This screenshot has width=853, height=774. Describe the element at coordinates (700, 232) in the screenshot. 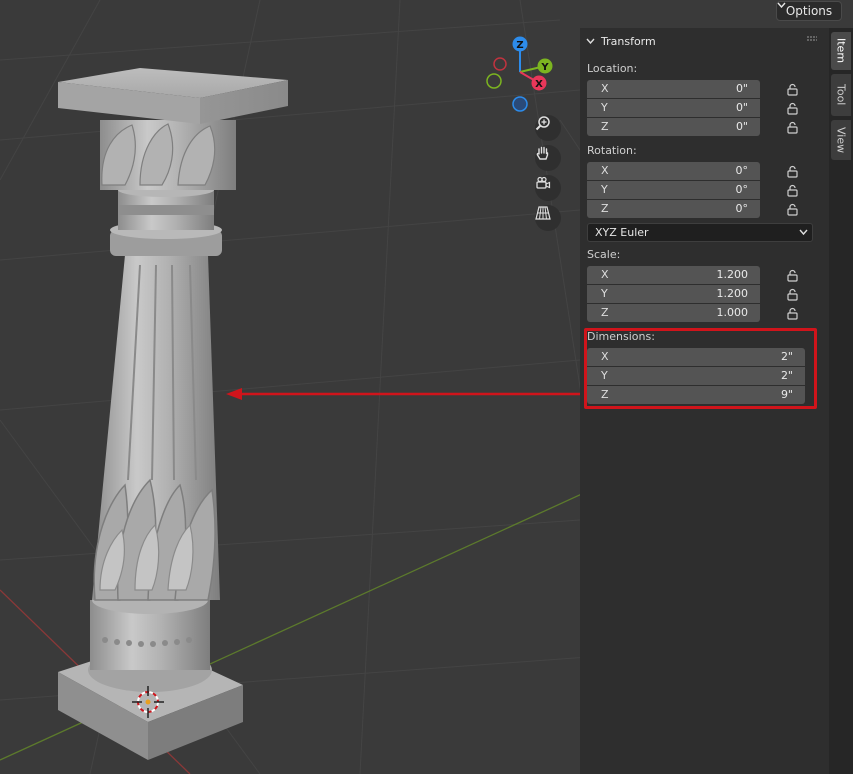

I see `rotation-mode-select: XYZ Euler` at that location.